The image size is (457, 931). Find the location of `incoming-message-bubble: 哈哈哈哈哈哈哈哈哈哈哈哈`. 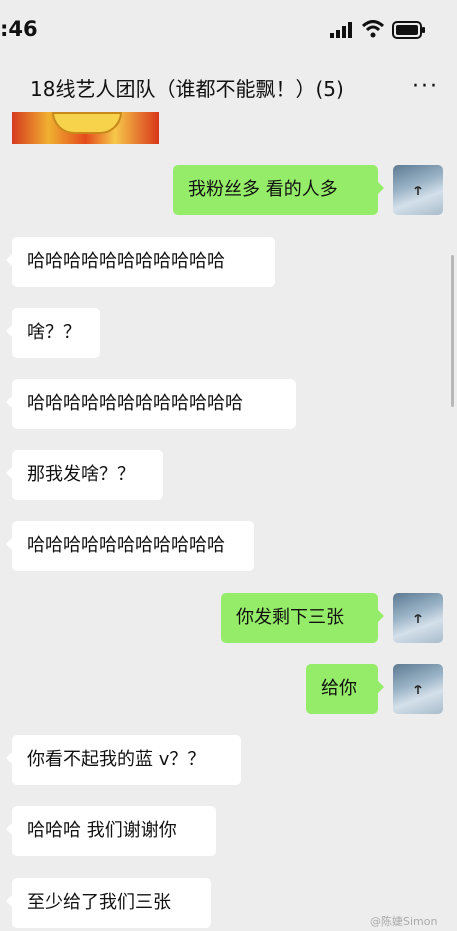

incoming-message-bubble: 哈哈哈哈哈哈哈哈哈哈哈哈 is located at coordinates (151, 404).